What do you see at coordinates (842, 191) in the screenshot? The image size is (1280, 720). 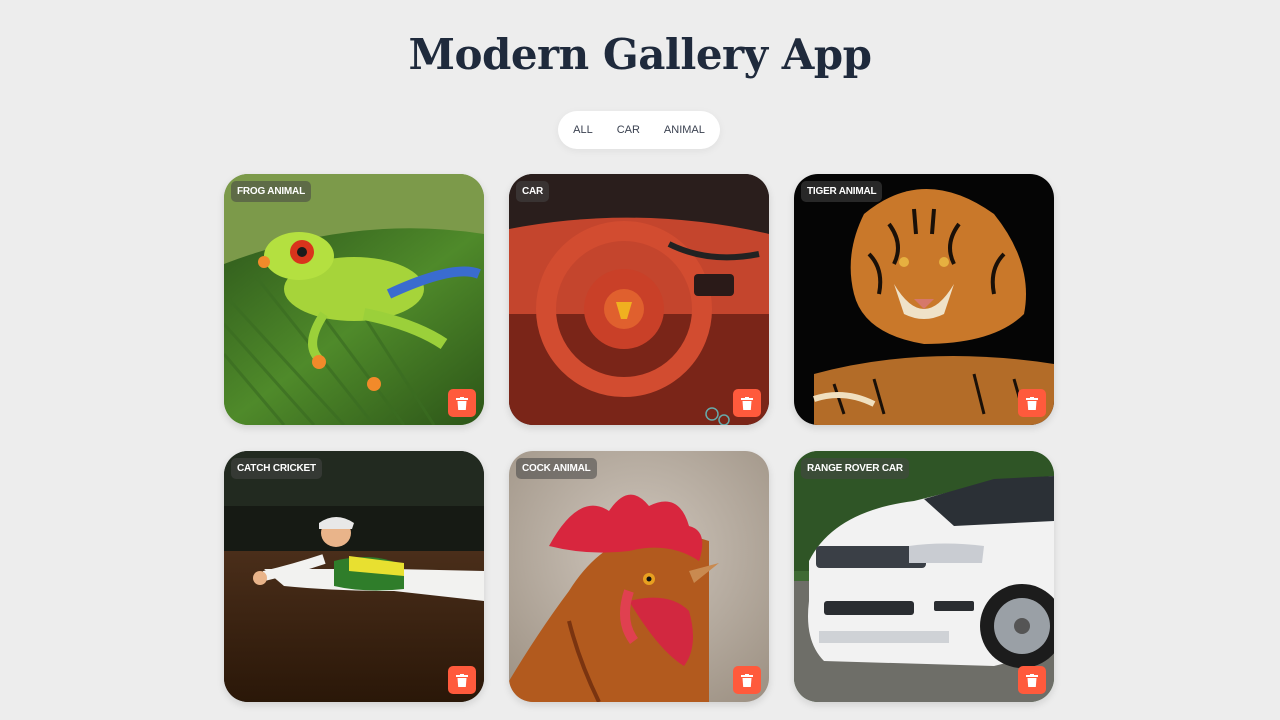 I see `card-label: TIGER ANIMAL` at bounding box center [842, 191].